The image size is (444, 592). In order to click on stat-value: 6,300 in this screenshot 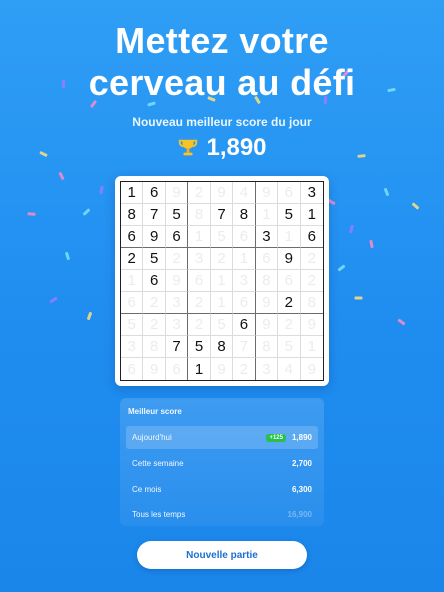, I will do `click(301, 489)`.